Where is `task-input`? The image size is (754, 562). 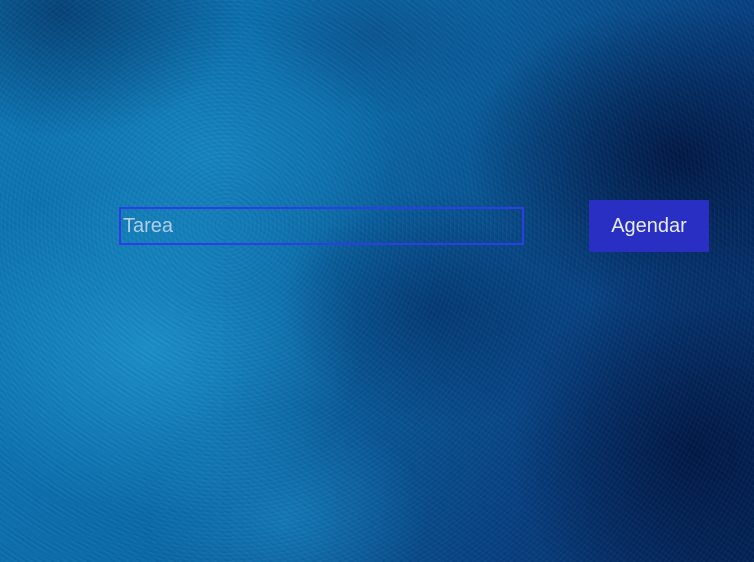
task-input is located at coordinates (321, 226).